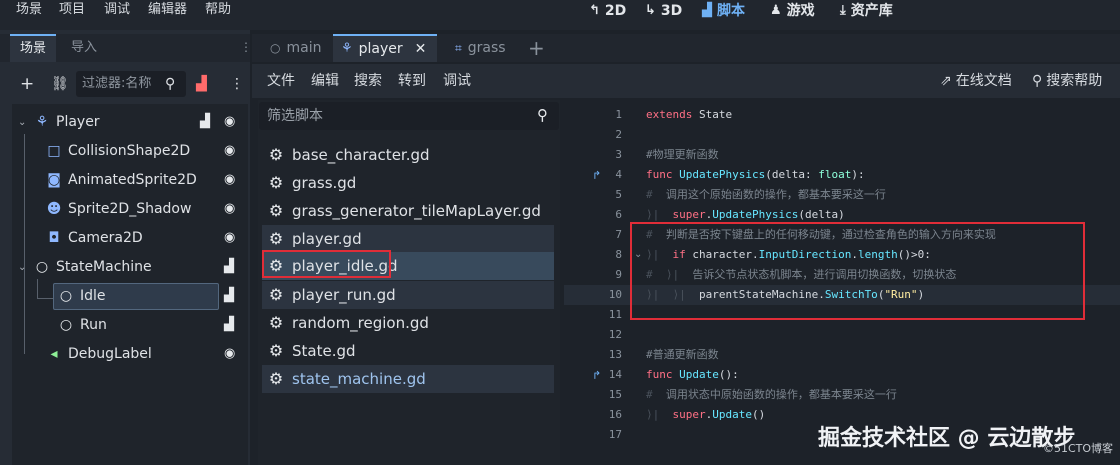 The image size is (1120, 465). I want to click on code-line-16: ⟩| super.Update(), so click(706, 414).